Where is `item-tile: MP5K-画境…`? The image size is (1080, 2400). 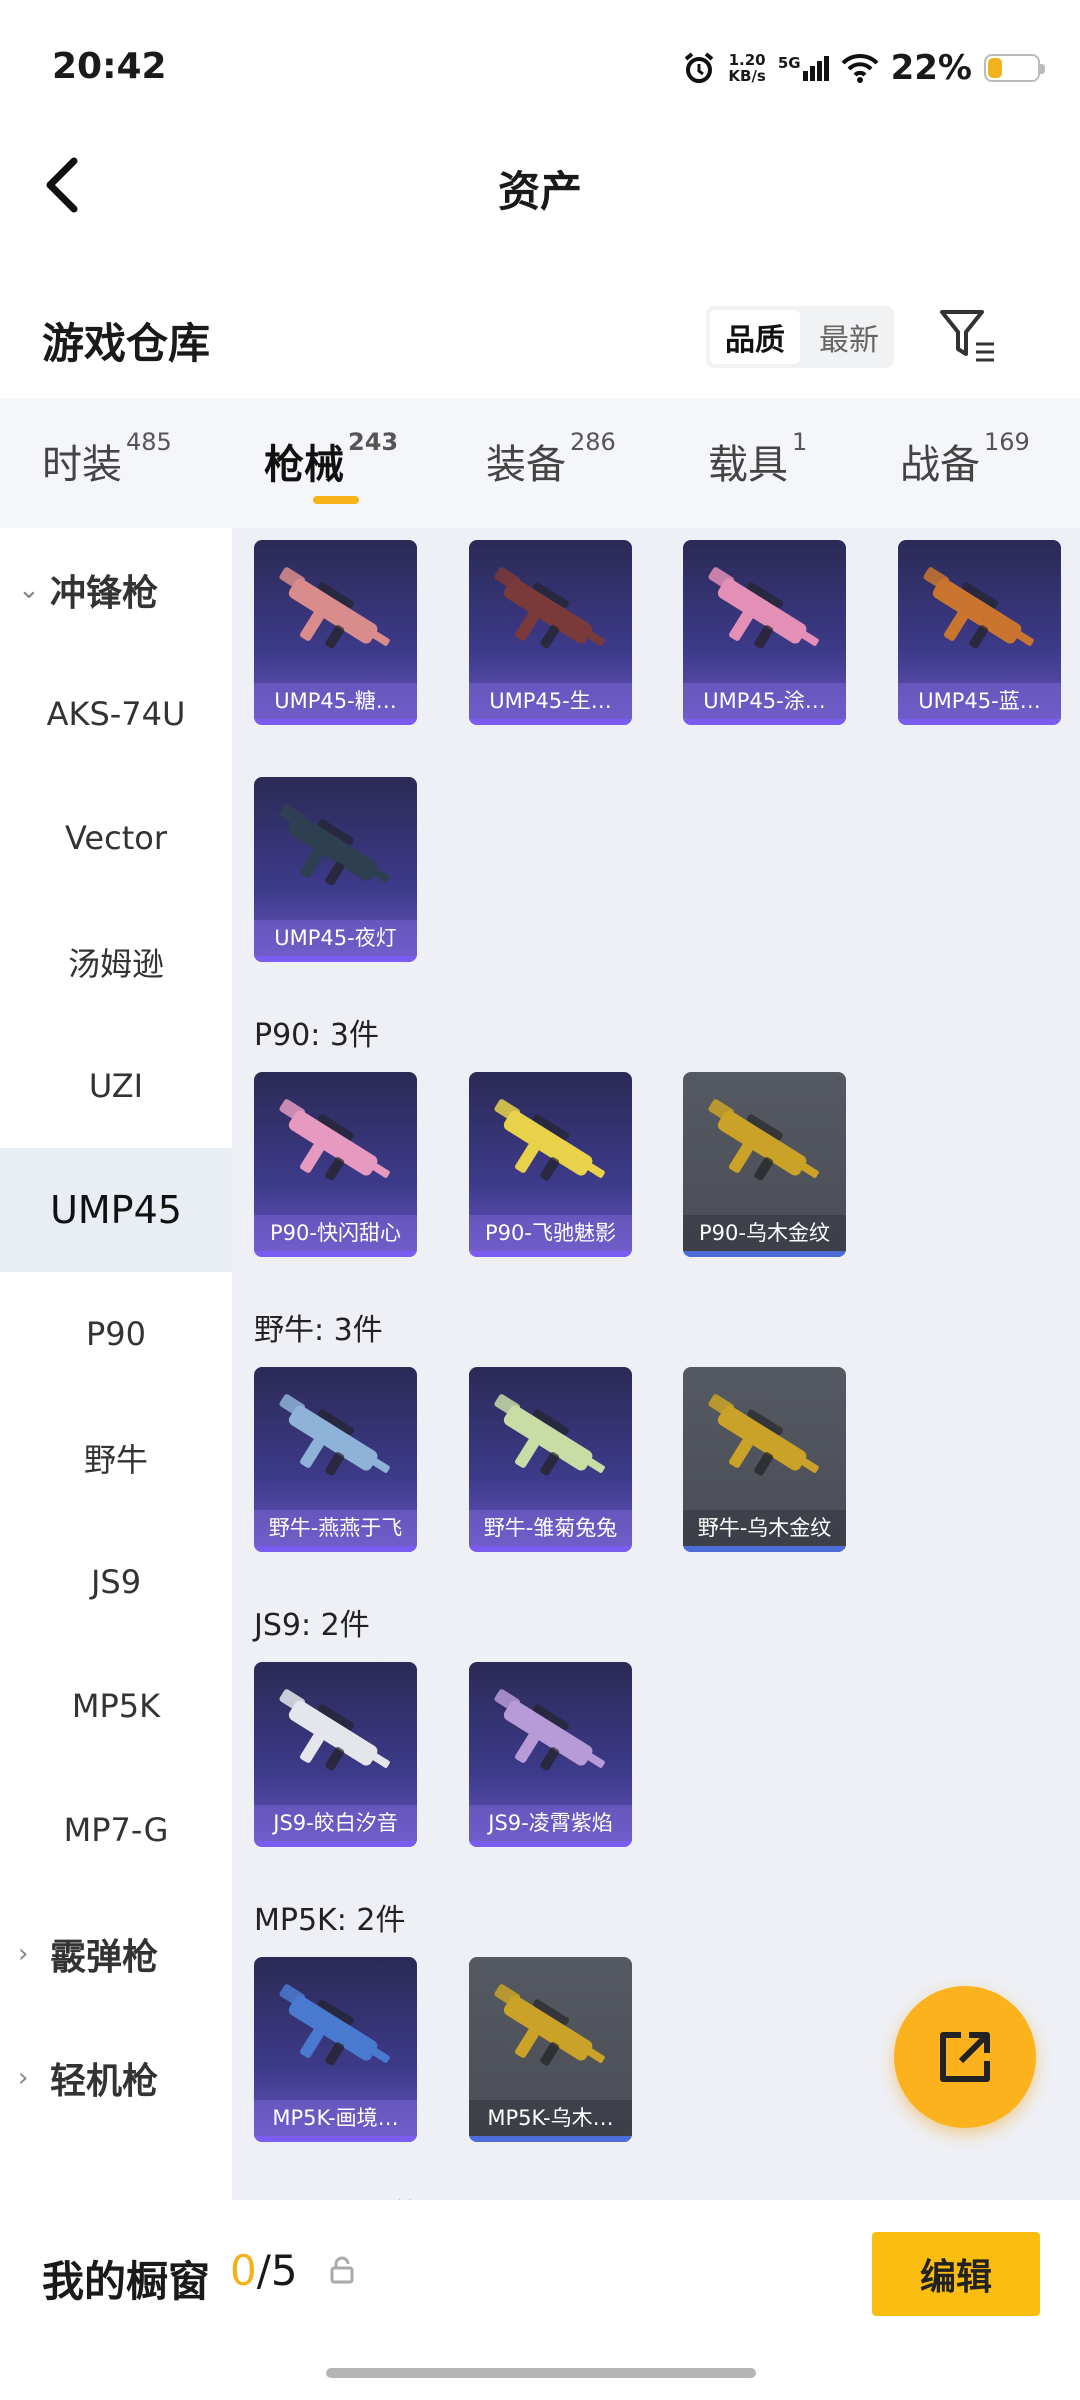 item-tile: MP5K-画境… is located at coordinates (335, 2049).